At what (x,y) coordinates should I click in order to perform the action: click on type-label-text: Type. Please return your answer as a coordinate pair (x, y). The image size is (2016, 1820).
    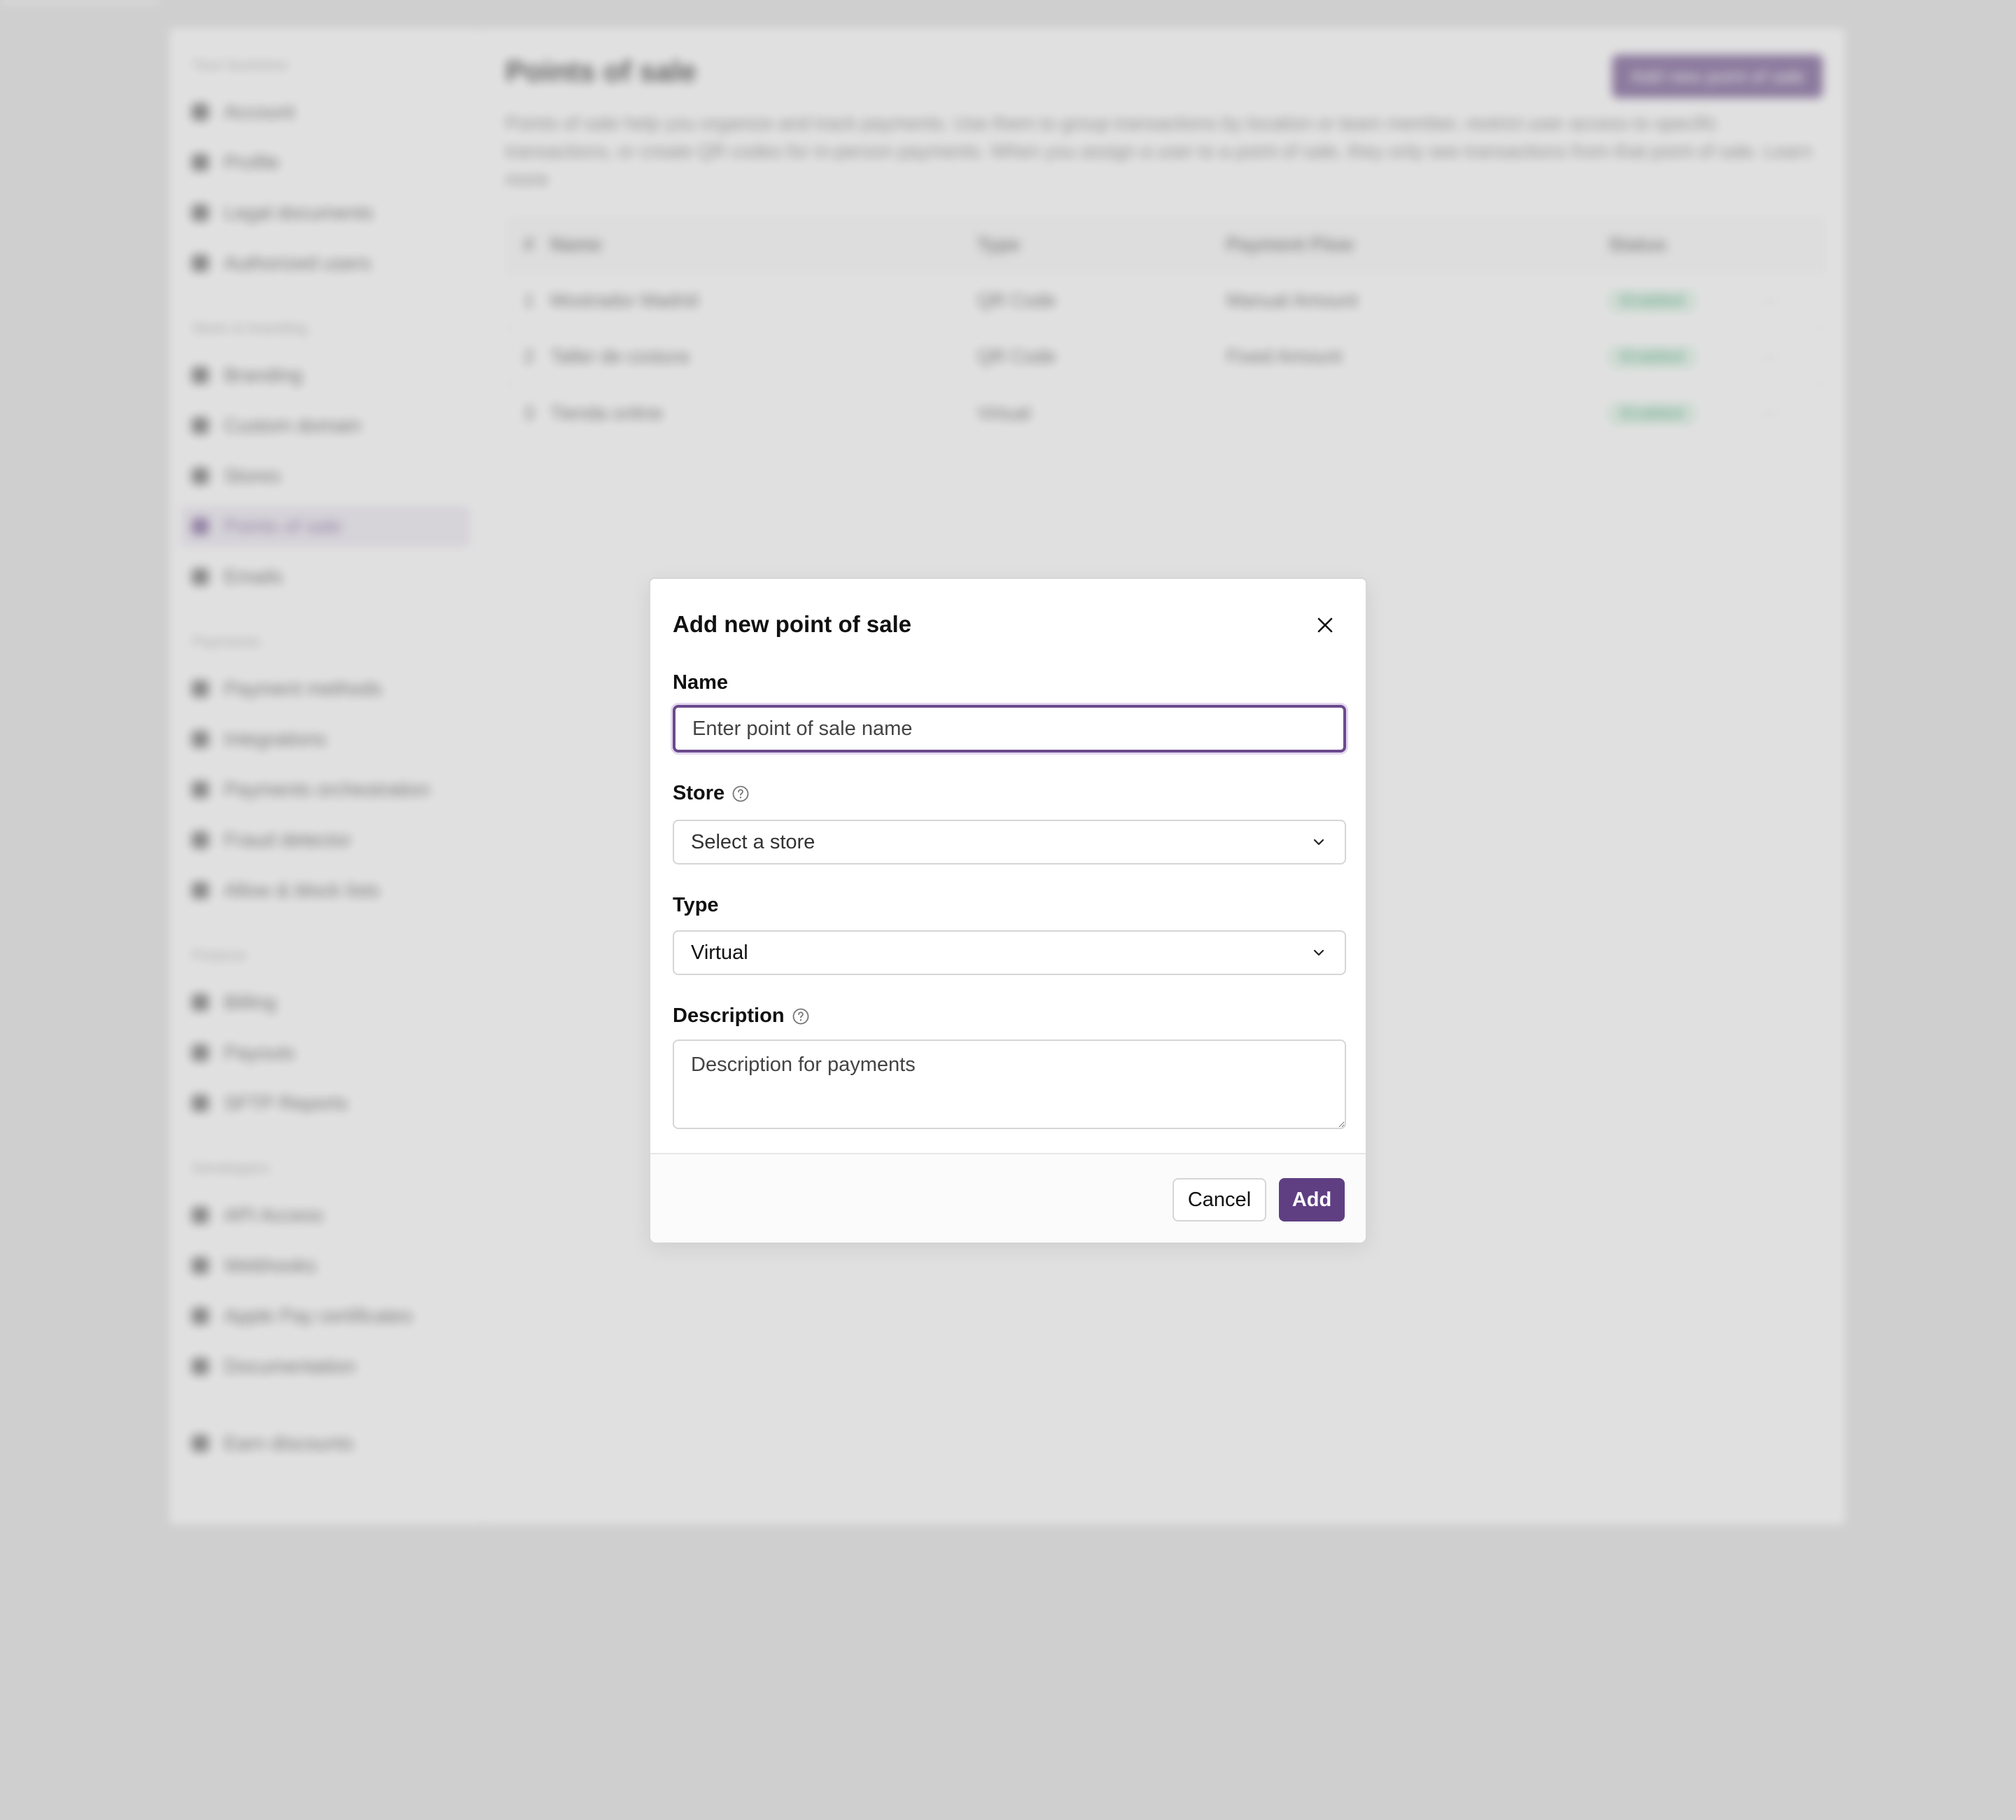
    Looking at the image, I should click on (696, 905).